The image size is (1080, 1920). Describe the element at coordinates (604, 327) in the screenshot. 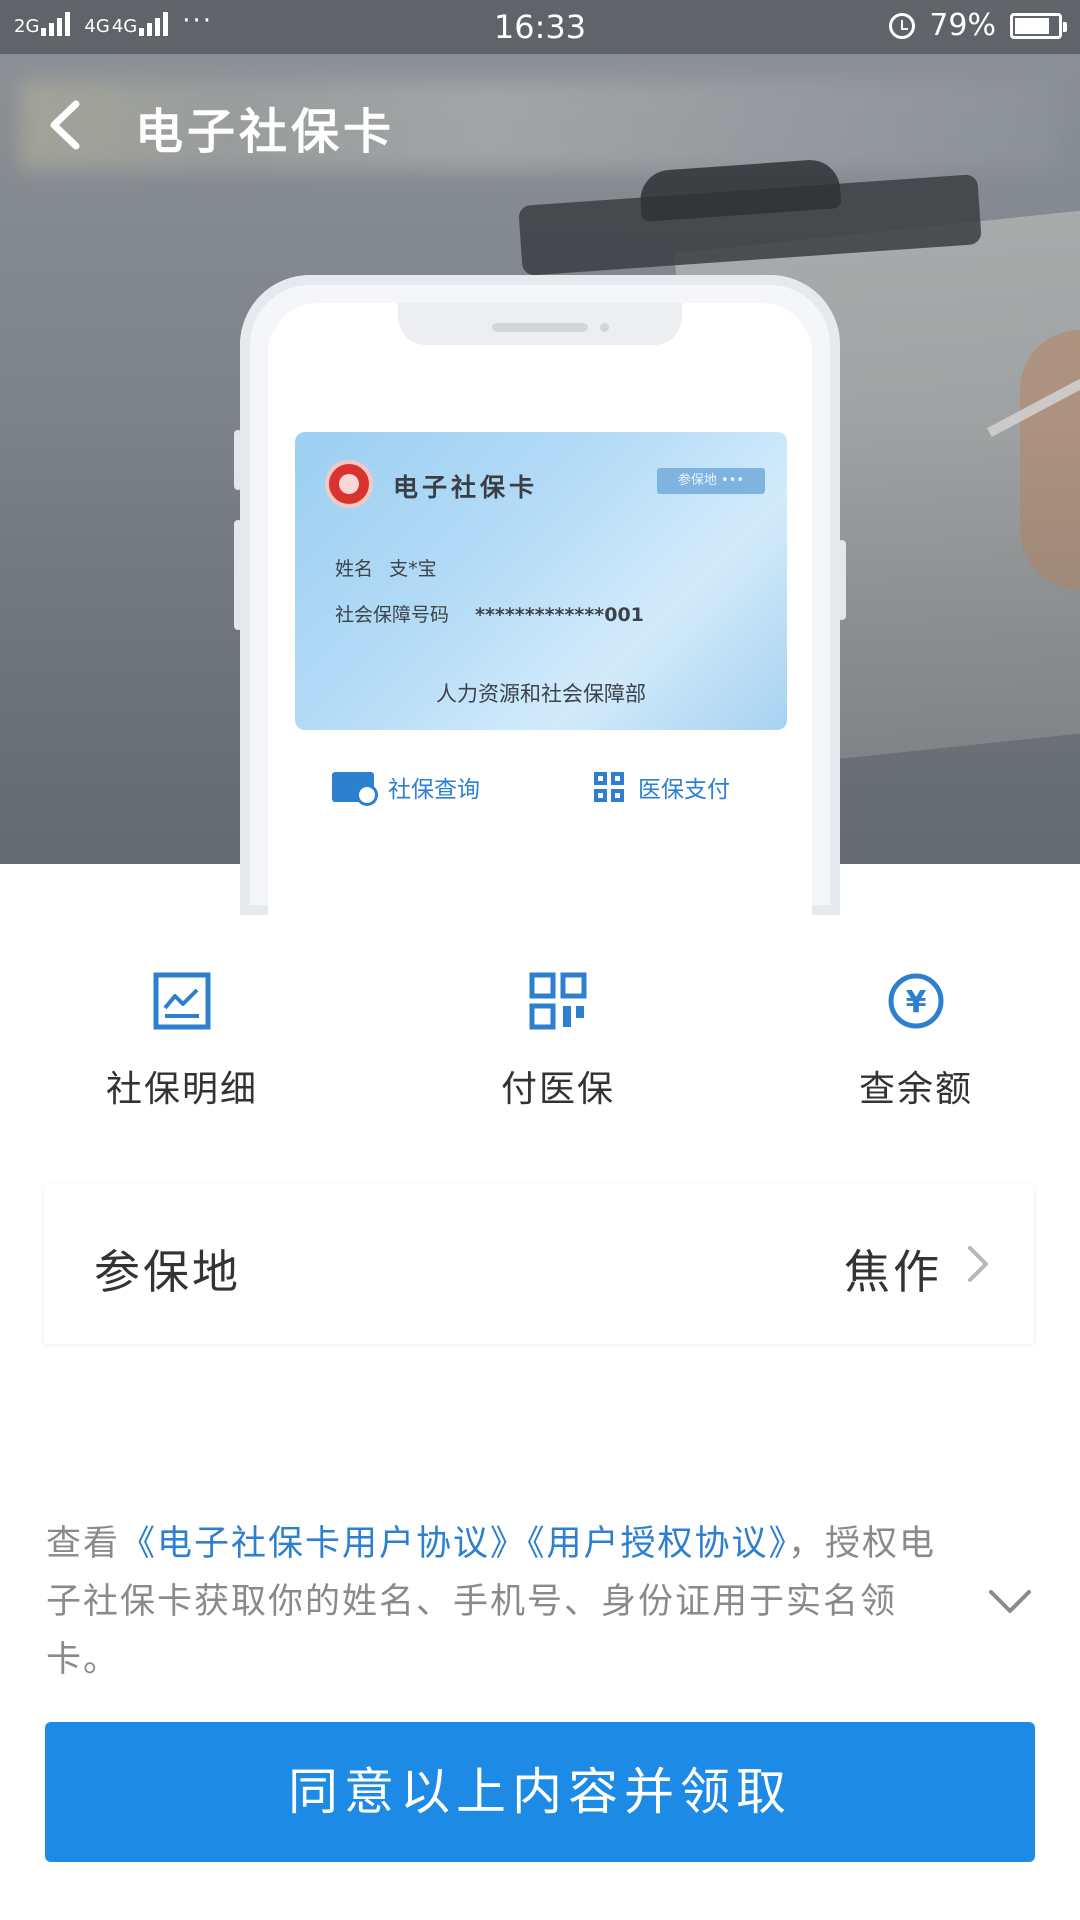

I see `phone-camera` at that location.